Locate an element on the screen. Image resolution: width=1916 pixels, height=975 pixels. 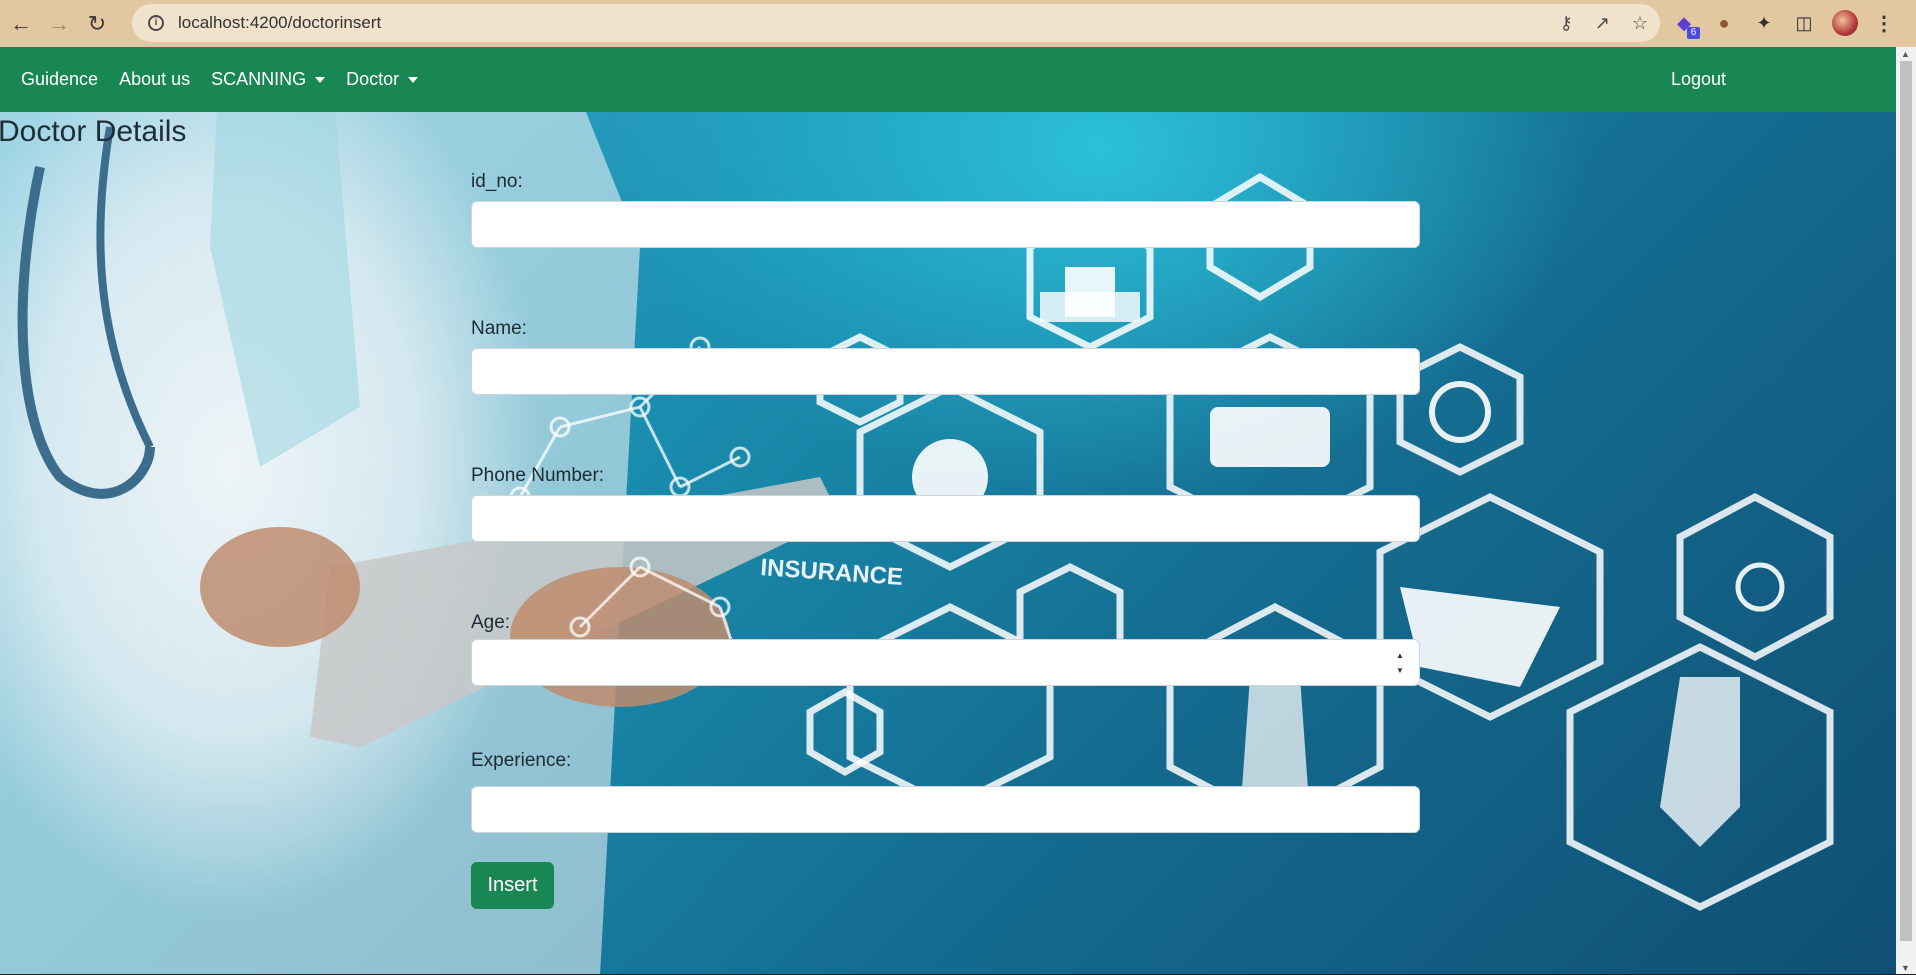
vertical-scrollbar: ▲ ▼ is located at coordinates (1906, 511).